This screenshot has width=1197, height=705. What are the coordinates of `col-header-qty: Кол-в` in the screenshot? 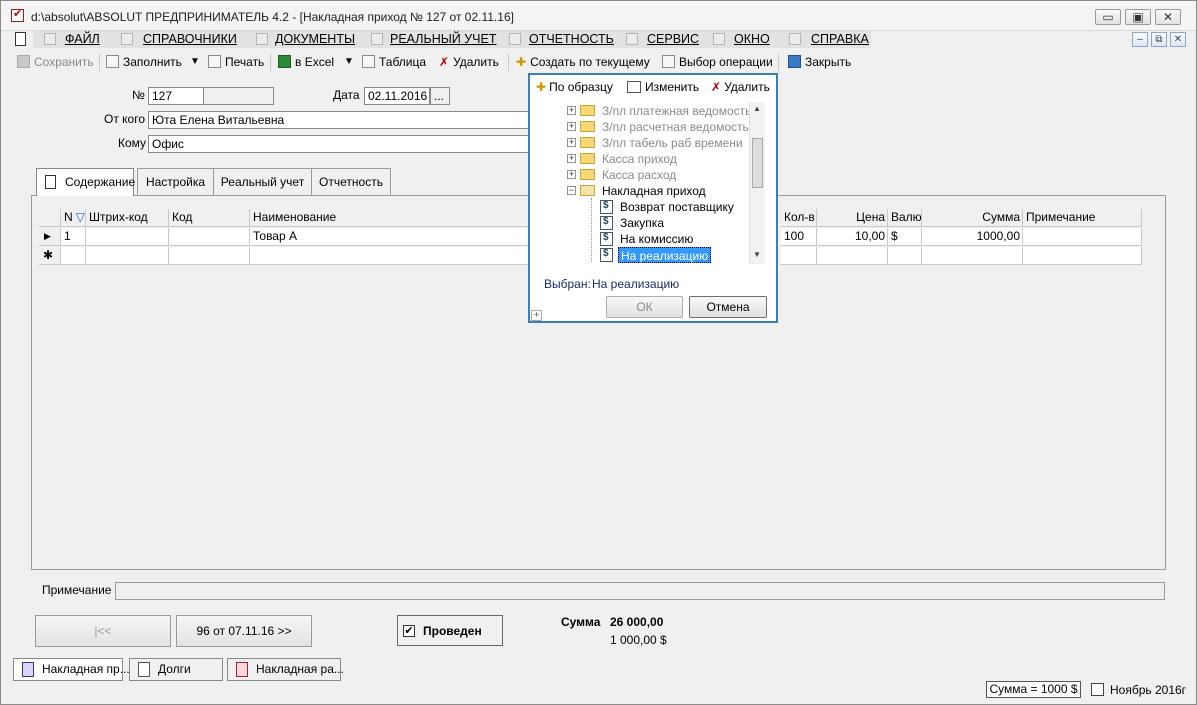 It's located at (799, 218).